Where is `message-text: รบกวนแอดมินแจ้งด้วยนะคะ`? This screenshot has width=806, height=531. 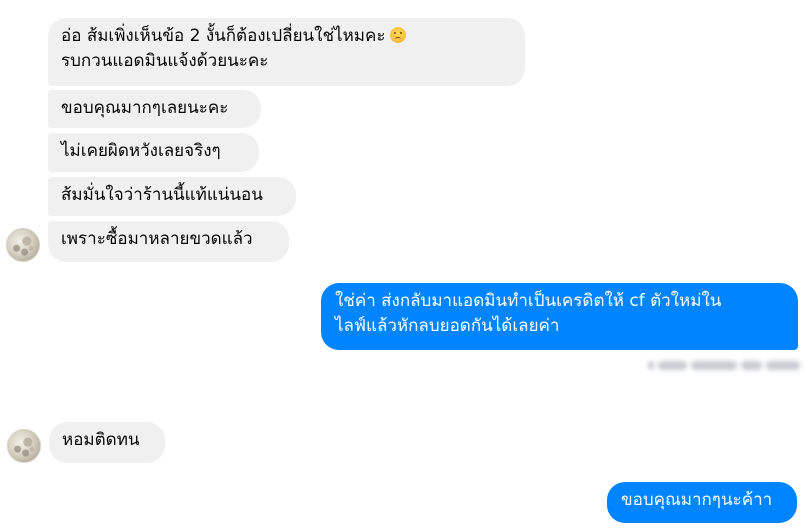 message-text: รบกวนแอดมินแจ้งด้วยนะคะ is located at coordinates (165, 61).